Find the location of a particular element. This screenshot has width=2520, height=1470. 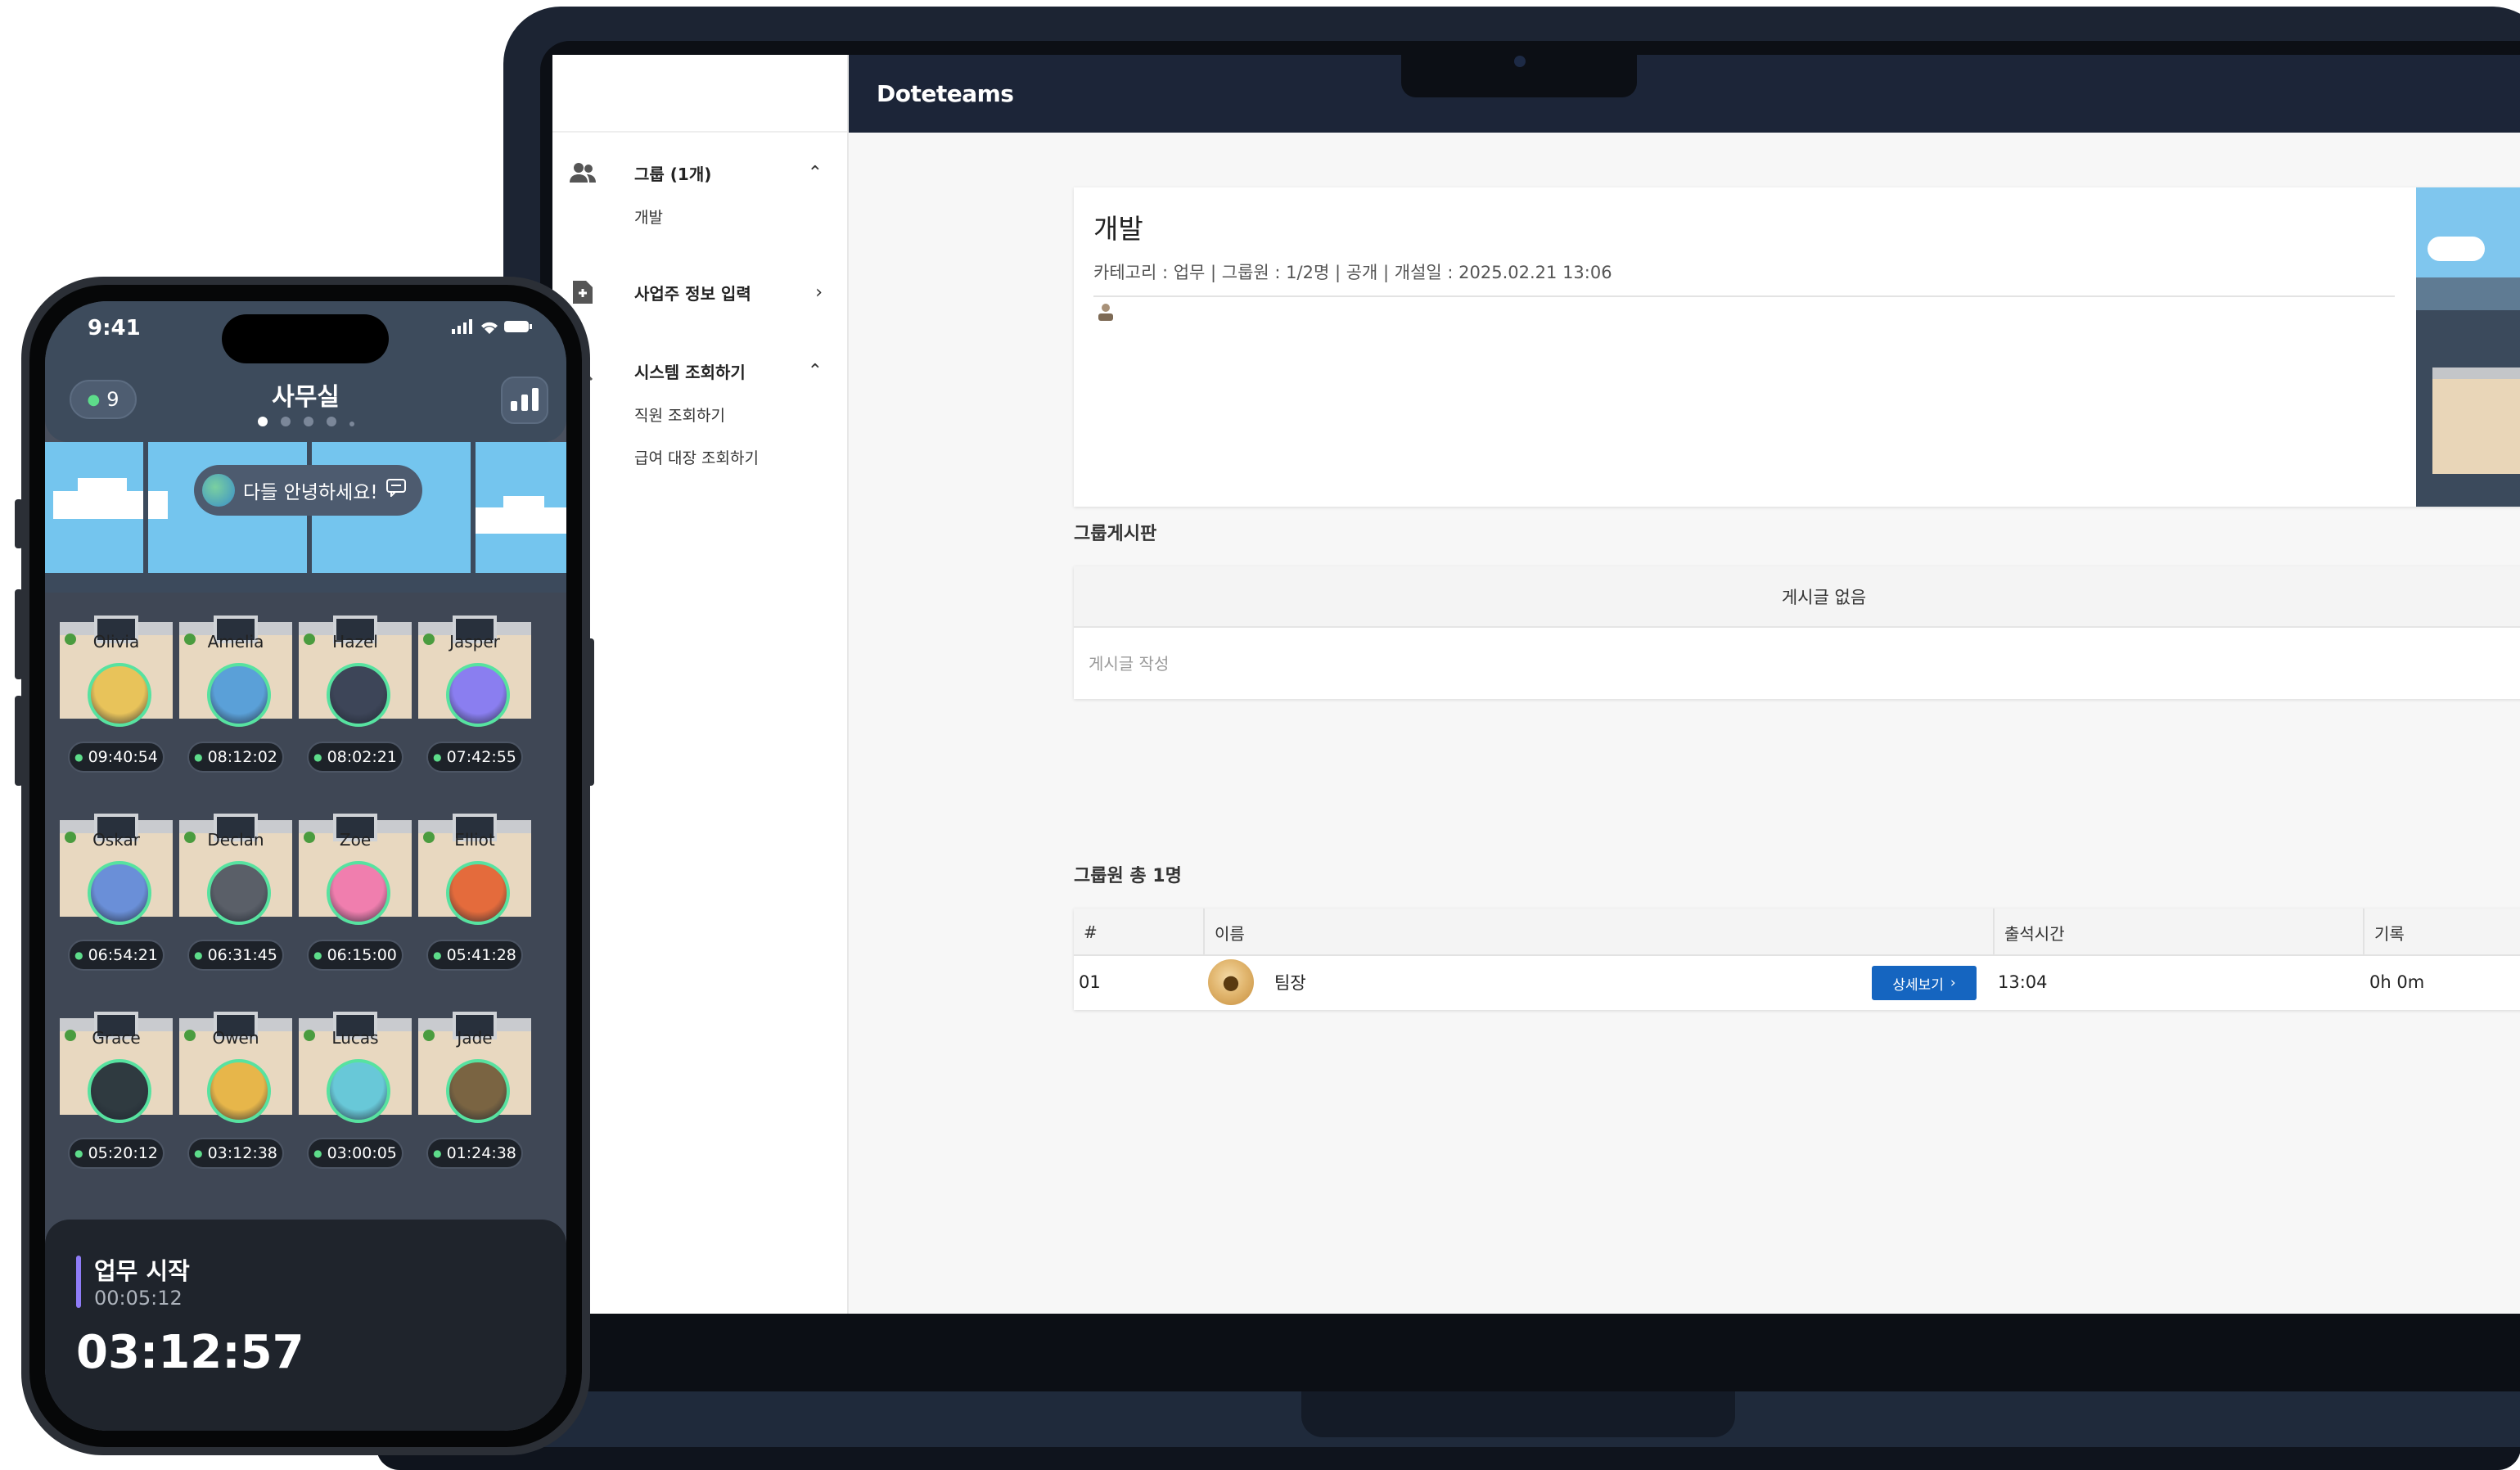

seat-card: Elliot ● 05:41:28 is located at coordinates (475, 908).